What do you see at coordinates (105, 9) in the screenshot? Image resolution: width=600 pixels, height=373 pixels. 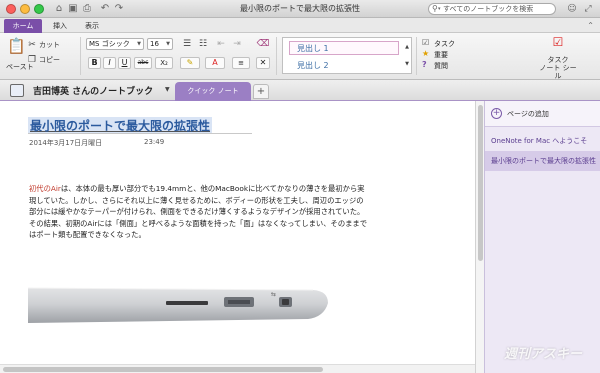 I see `undo-icon: ↶` at bounding box center [105, 9].